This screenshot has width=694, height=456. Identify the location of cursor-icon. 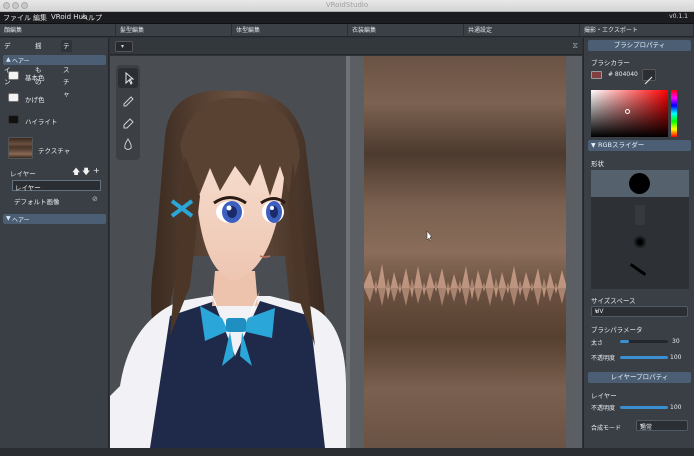
(128, 78).